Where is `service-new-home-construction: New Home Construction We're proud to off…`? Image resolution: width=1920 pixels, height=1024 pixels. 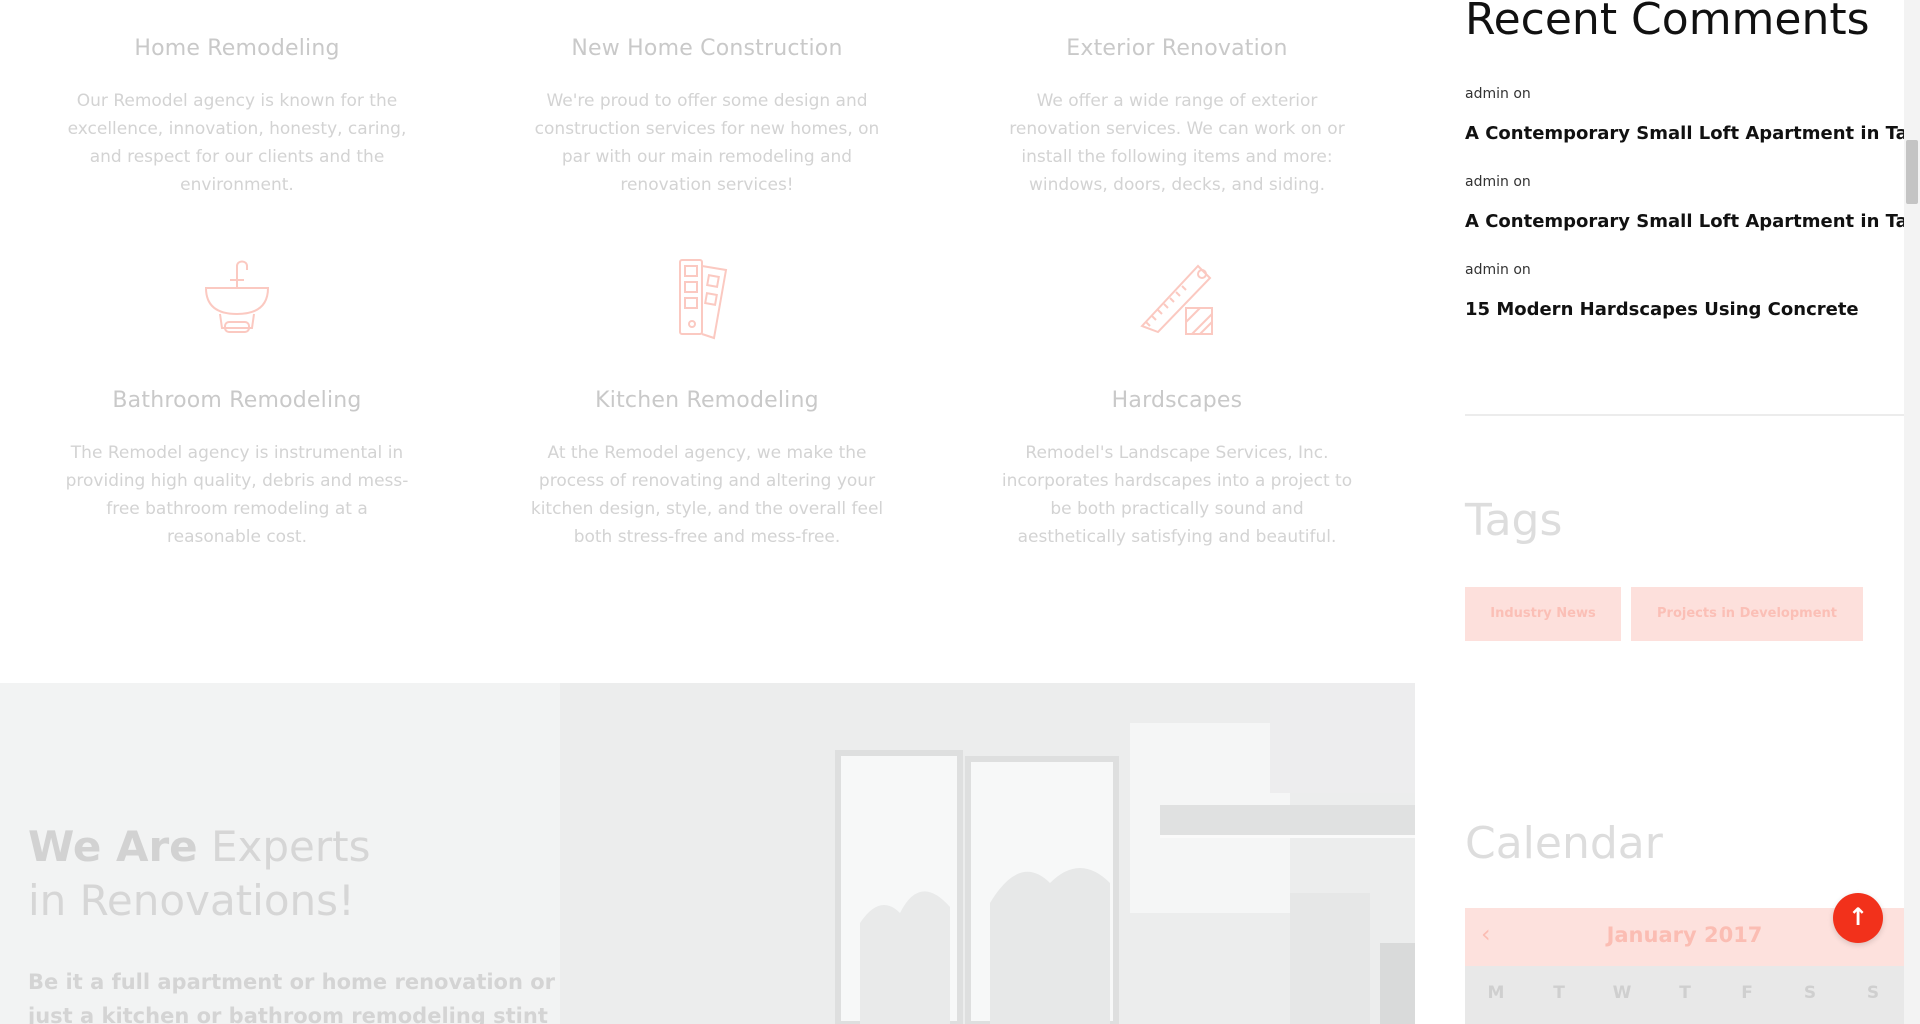
service-new-home-construction: New Home Construction We're proud to off… is located at coordinates (707, 117).